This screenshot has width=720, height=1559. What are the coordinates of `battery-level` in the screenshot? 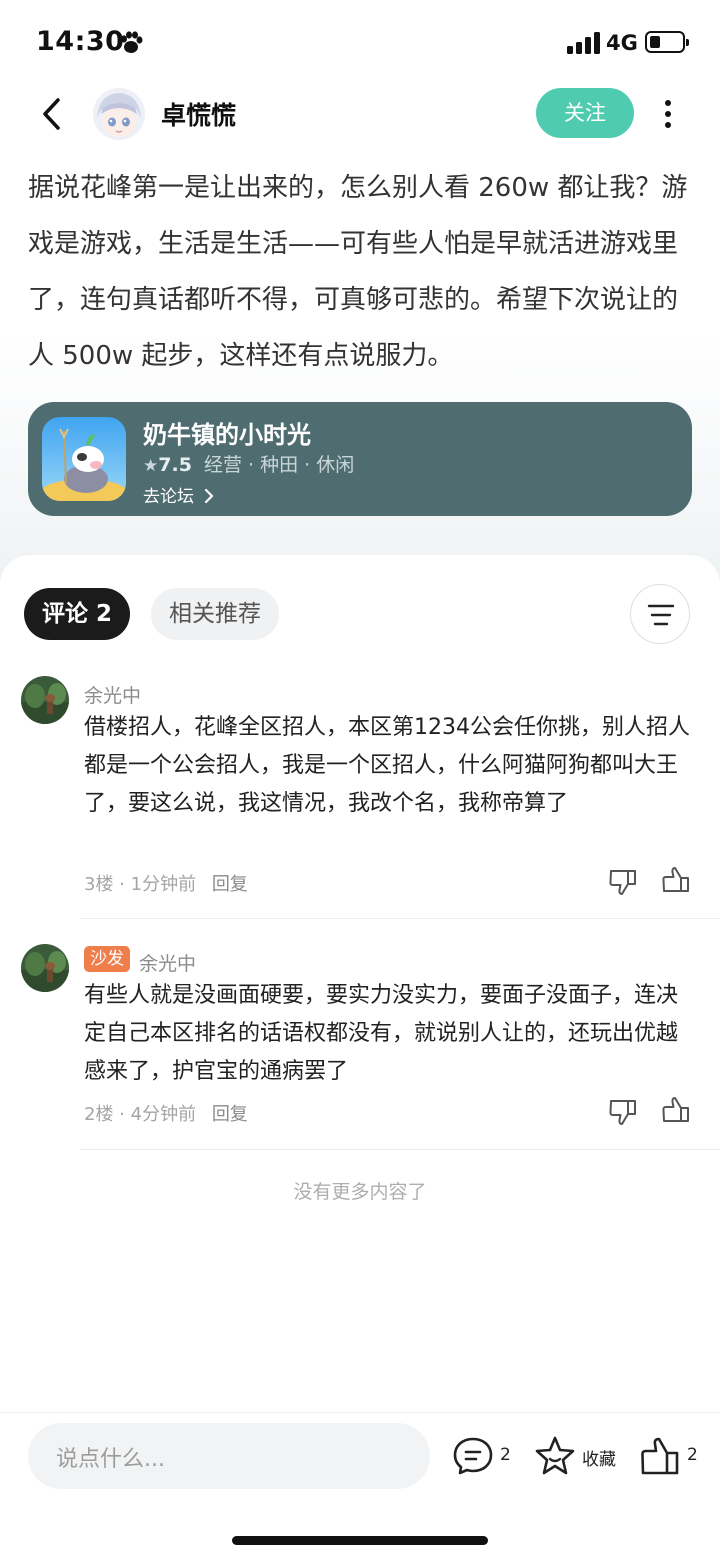 It's located at (655, 42).